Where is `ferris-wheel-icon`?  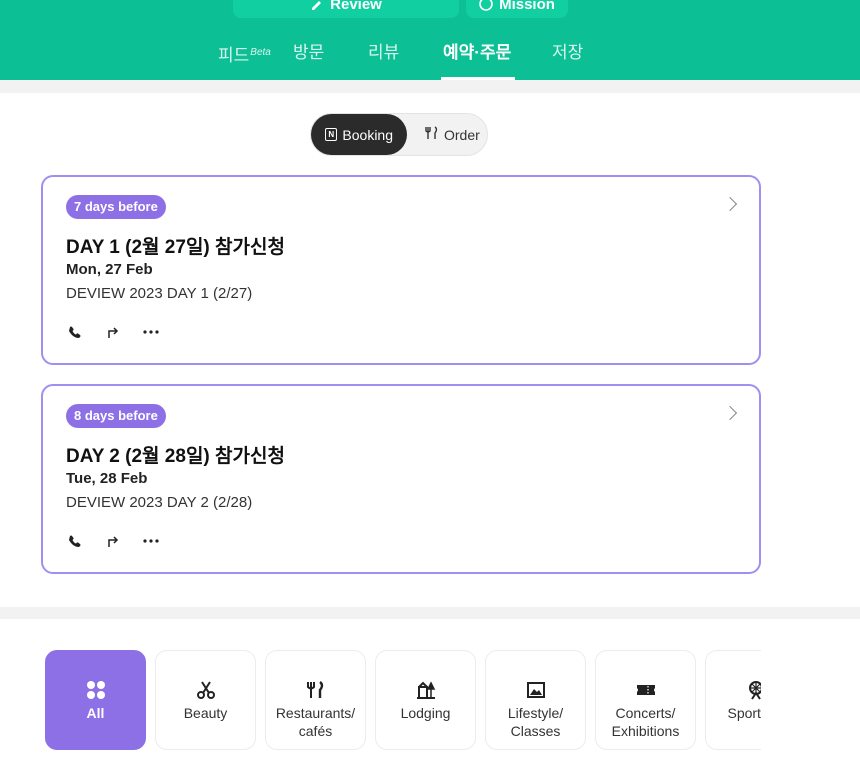 ferris-wheel-icon is located at coordinates (753, 690).